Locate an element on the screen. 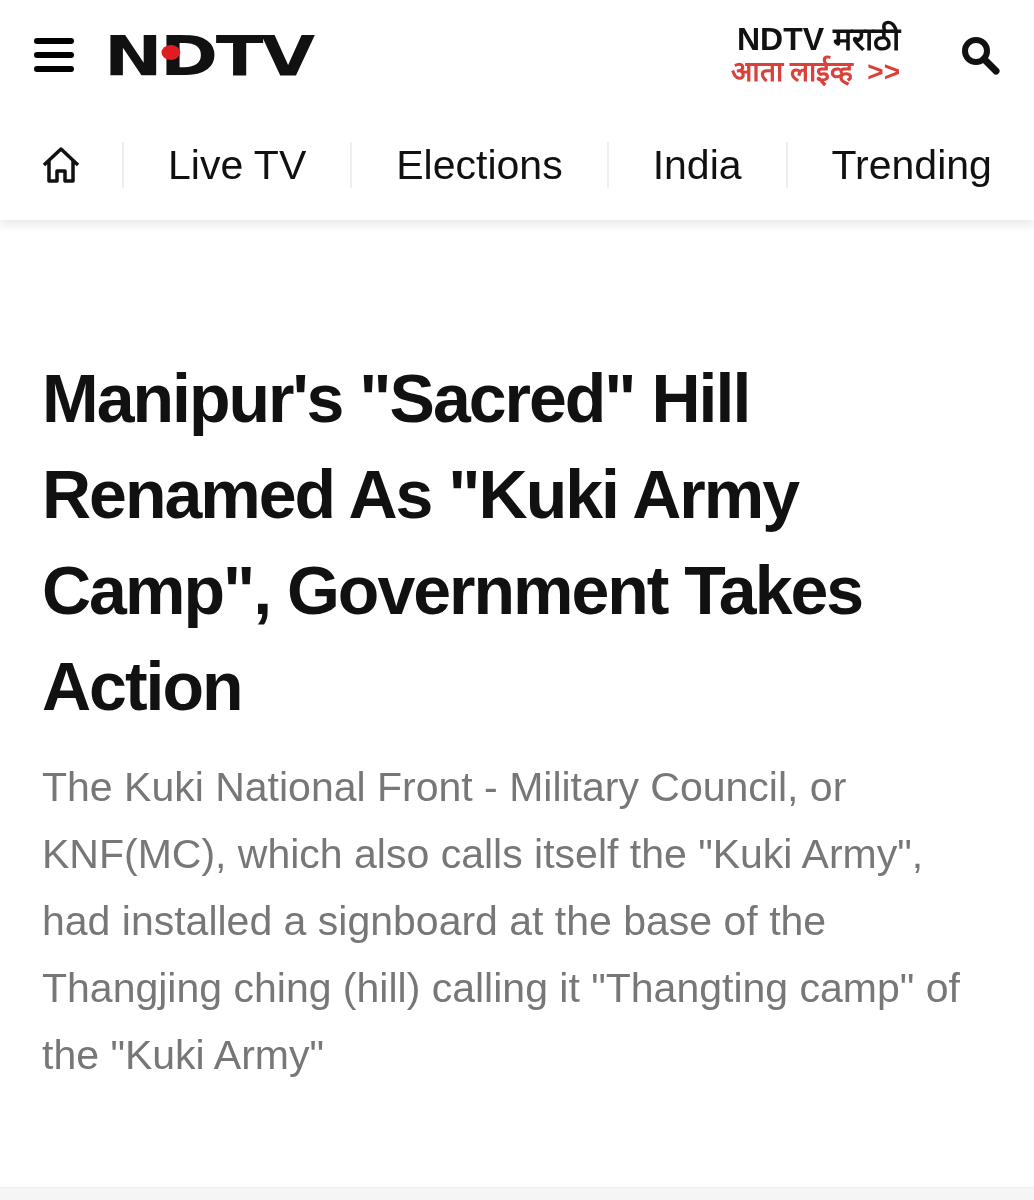 This screenshot has height=1200, width=1034. nav-link: Elections is located at coordinates (478, 165).